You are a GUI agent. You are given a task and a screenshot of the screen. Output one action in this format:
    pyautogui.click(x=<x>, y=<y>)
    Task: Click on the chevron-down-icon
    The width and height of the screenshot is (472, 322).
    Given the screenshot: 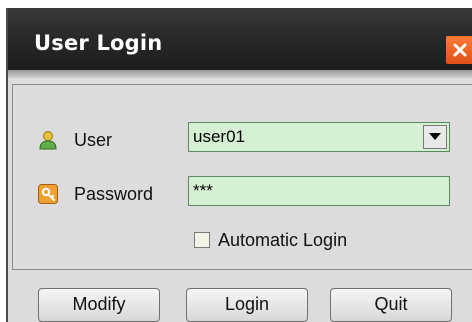 What is the action you would take?
    pyautogui.click(x=435, y=136)
    